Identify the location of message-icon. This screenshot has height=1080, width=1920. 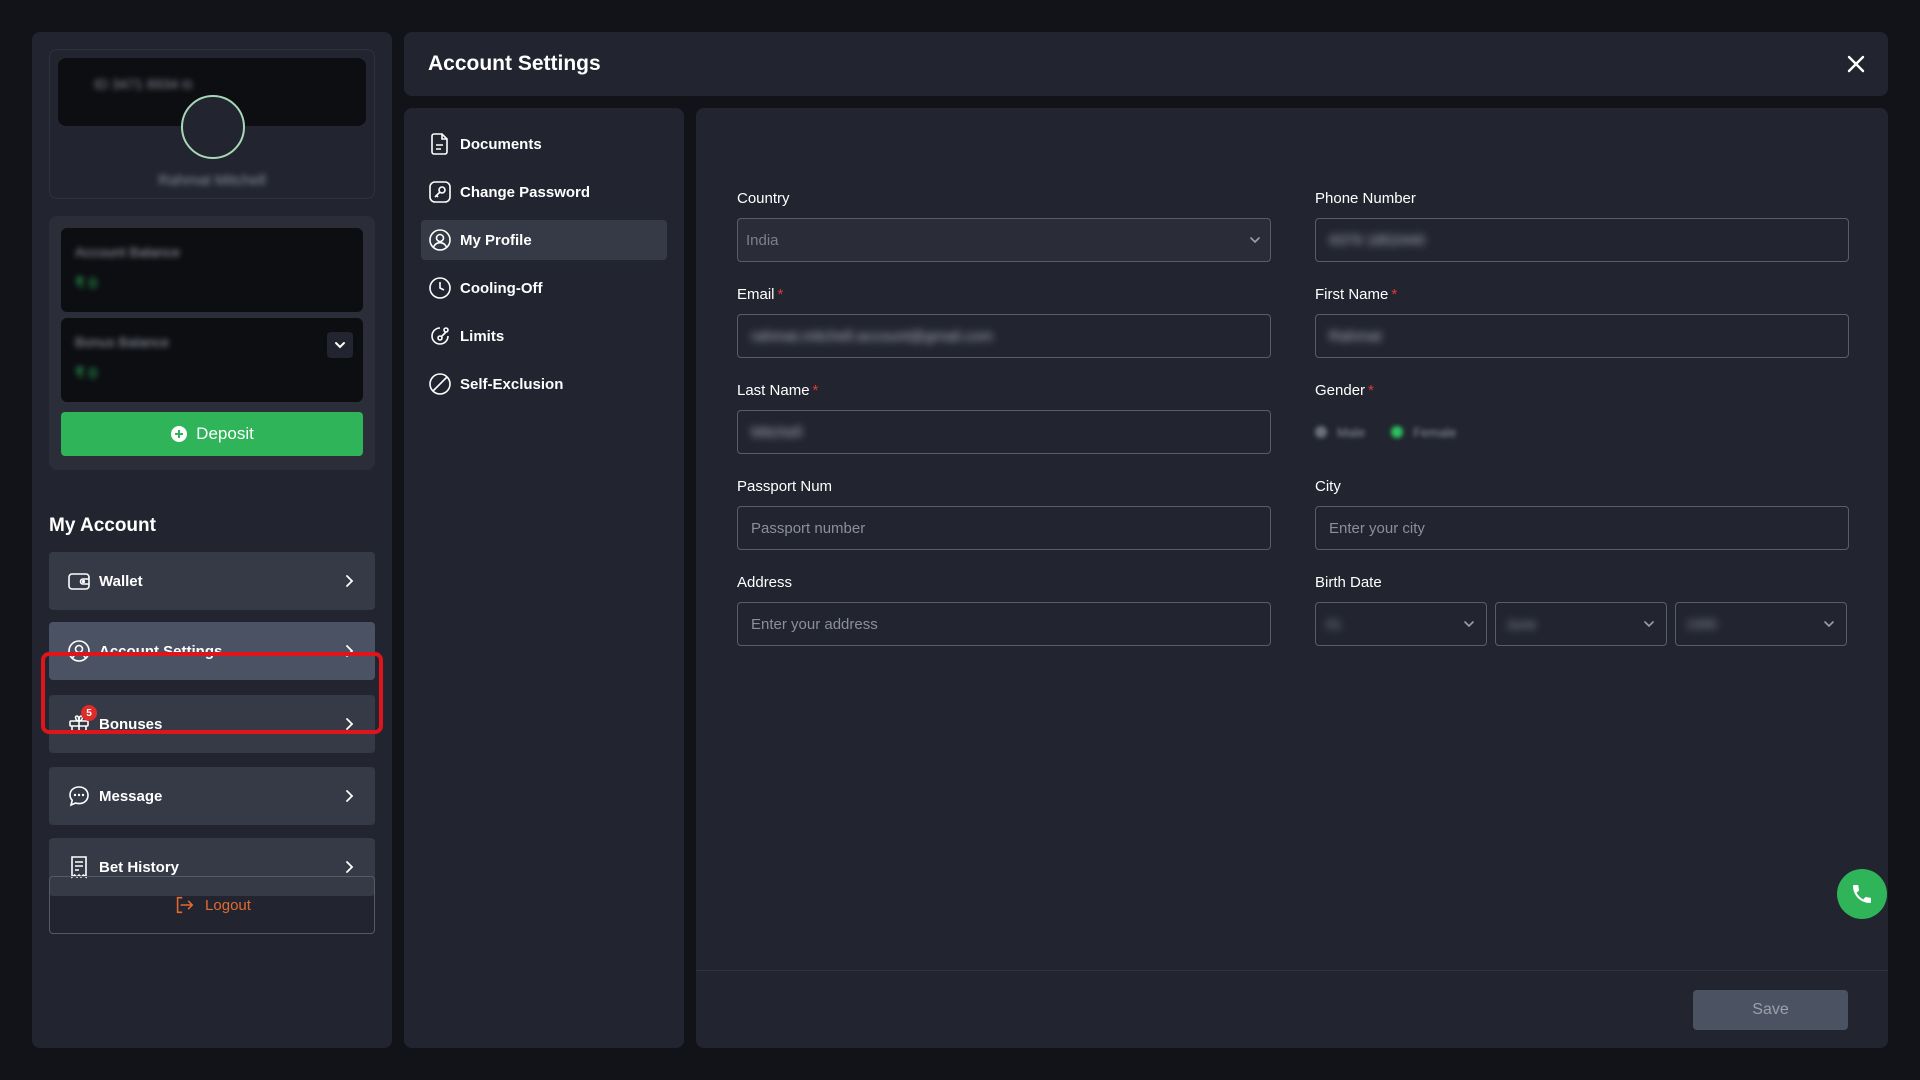
(79, 796).